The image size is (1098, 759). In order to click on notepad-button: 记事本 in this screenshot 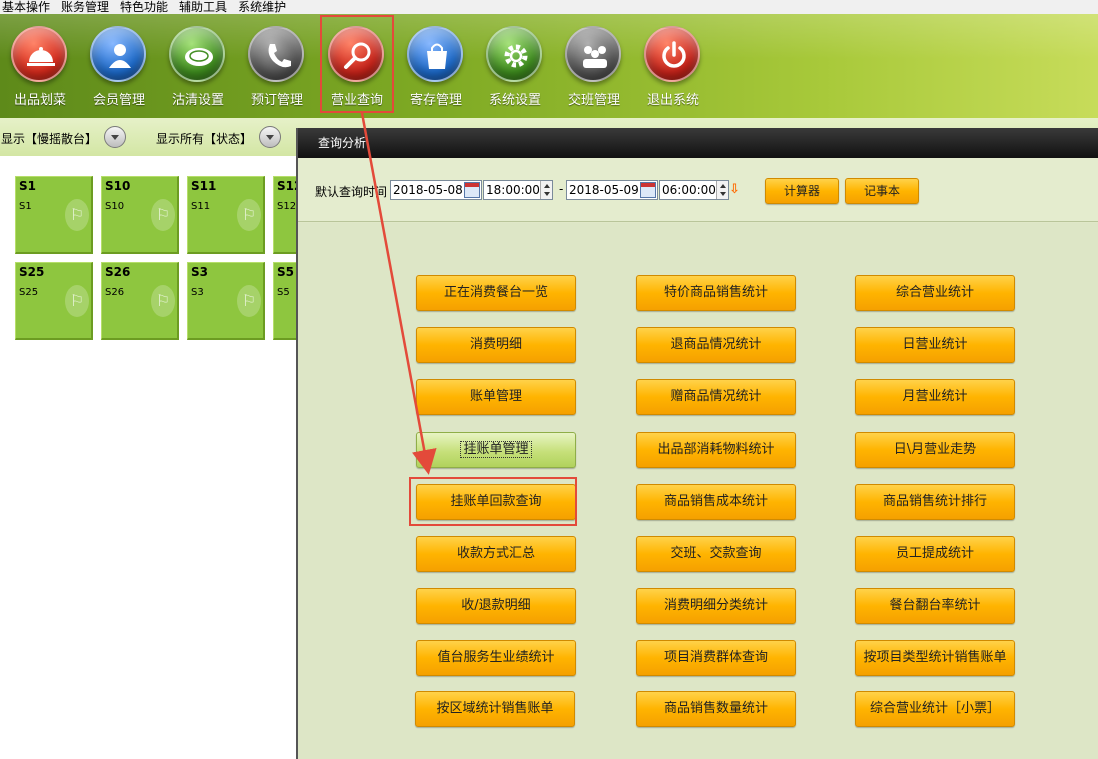, I will do `click(882, 191)`.